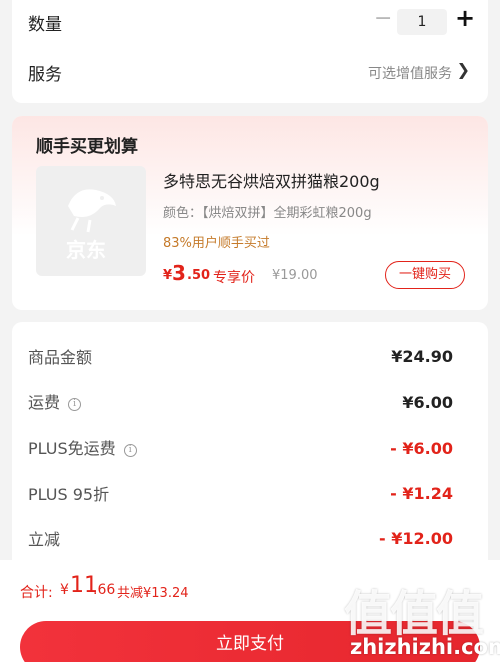 The image size is (500, 662). What do you see at coordinates (267, 213) in the screenshot?
I see `product-variant: 颜色：【烘焙双拼】全期彩虹粮200g` at bounding box center [267, 213].